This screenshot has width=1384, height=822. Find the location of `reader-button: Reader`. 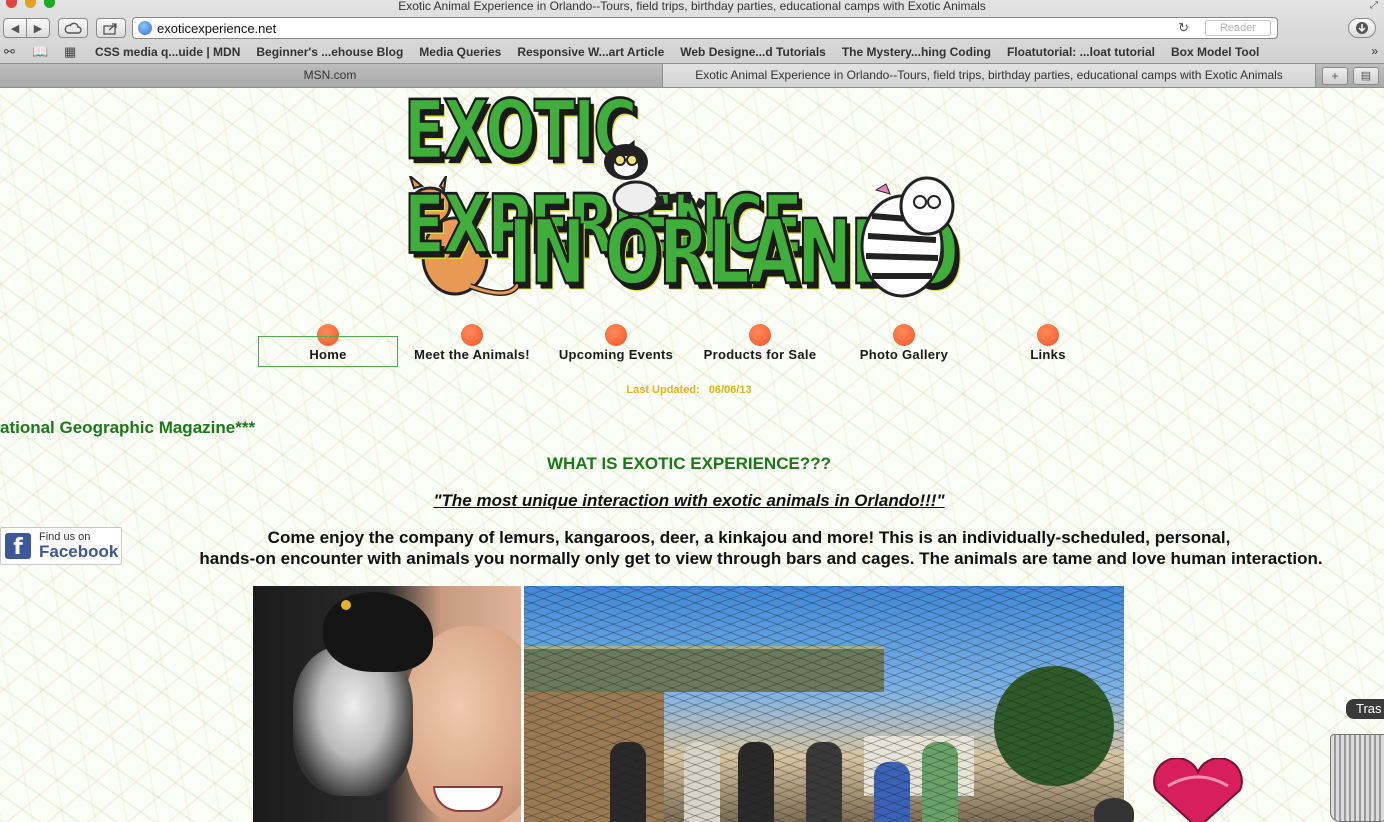

reader-button: Reader is located at coordinates (1238, 28).